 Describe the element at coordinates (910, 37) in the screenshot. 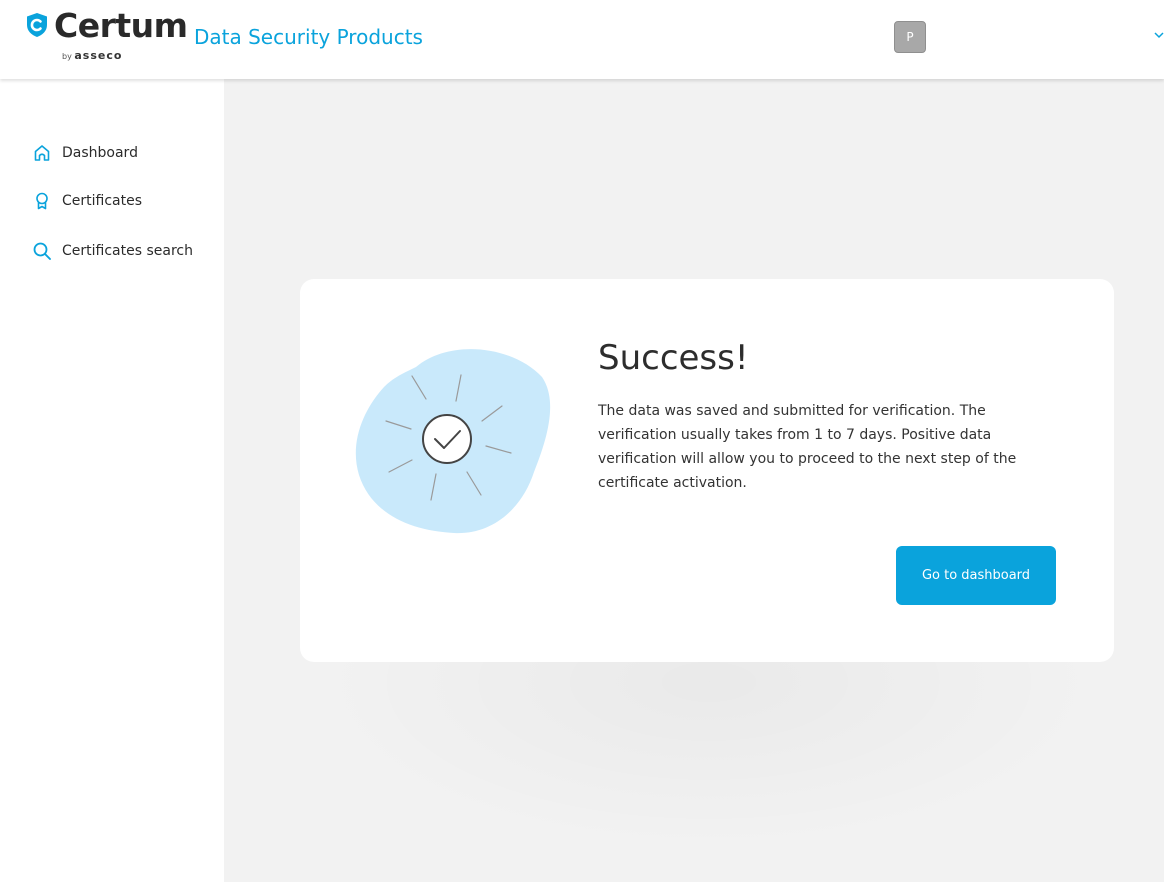

I see `user-avatar: P` at that location.